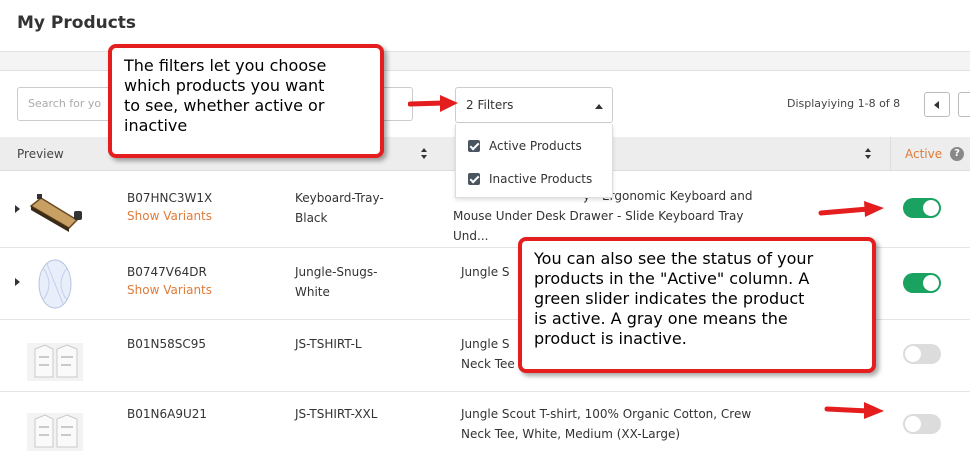 The image size is (970, 458). What do you see at coordinates (534, 161) in the screenshot?
I see `filters-menu: Active Products Inactive Products` at bounding box center [534, 161].